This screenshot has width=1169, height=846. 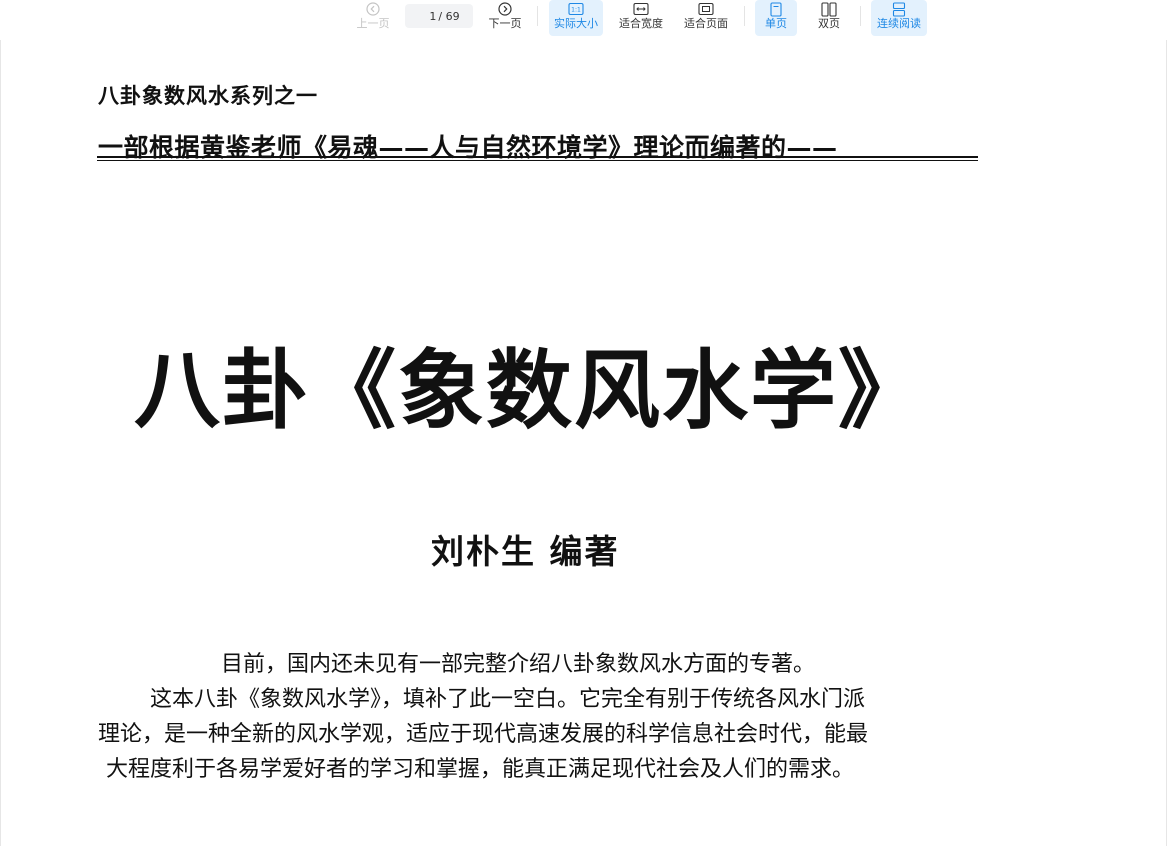 I want to click on series-heading: 八卦象数风水系列之一, so click(x=208, y=95).